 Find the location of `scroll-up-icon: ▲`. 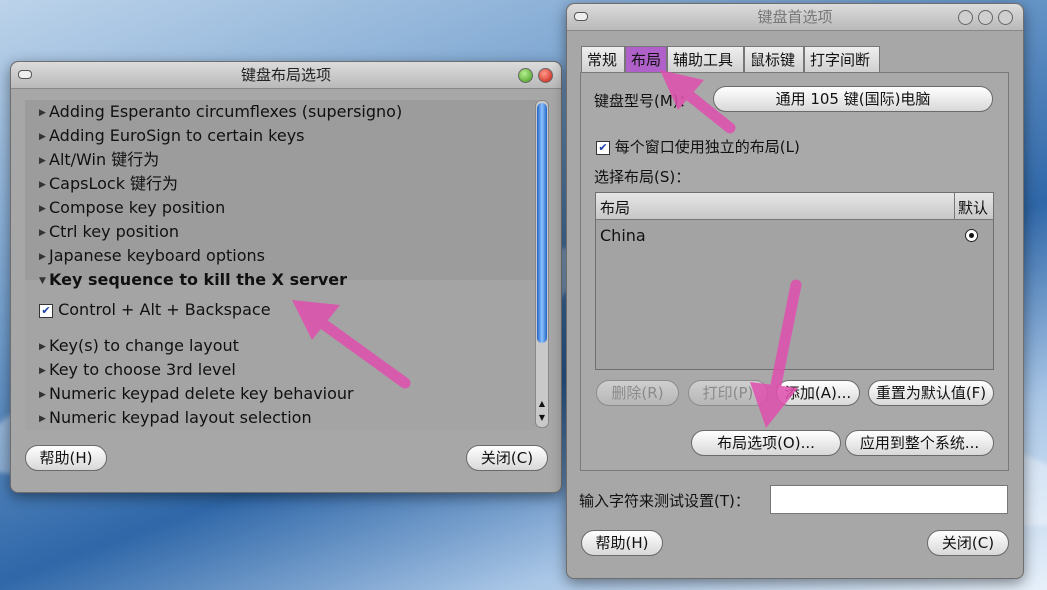

scroll-up-icon: ▲ is located at coordinates (542, 403).